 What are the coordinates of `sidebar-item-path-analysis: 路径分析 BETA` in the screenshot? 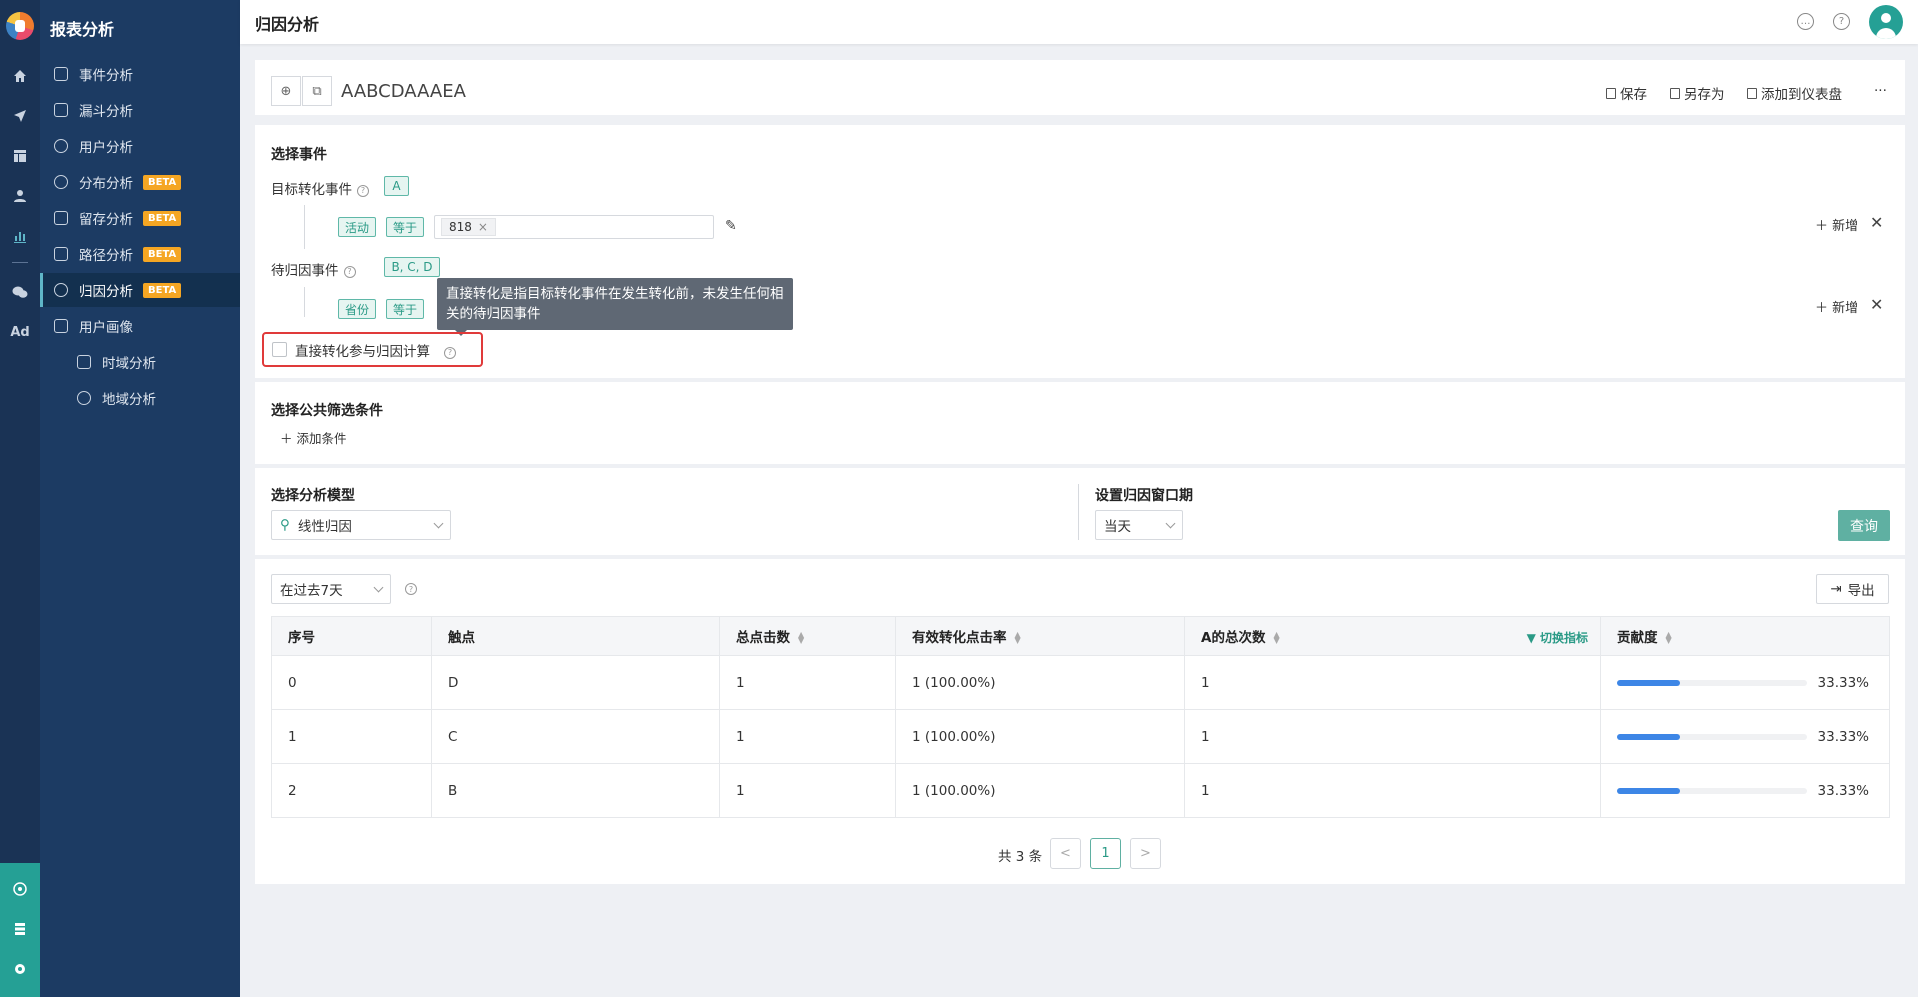 It's located at (140, 254).